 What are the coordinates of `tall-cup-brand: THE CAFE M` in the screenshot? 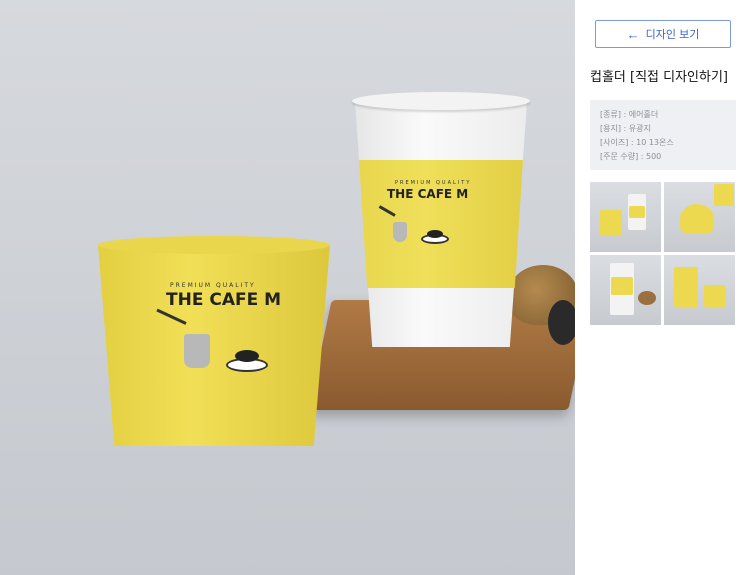 It's located at (428, 194).